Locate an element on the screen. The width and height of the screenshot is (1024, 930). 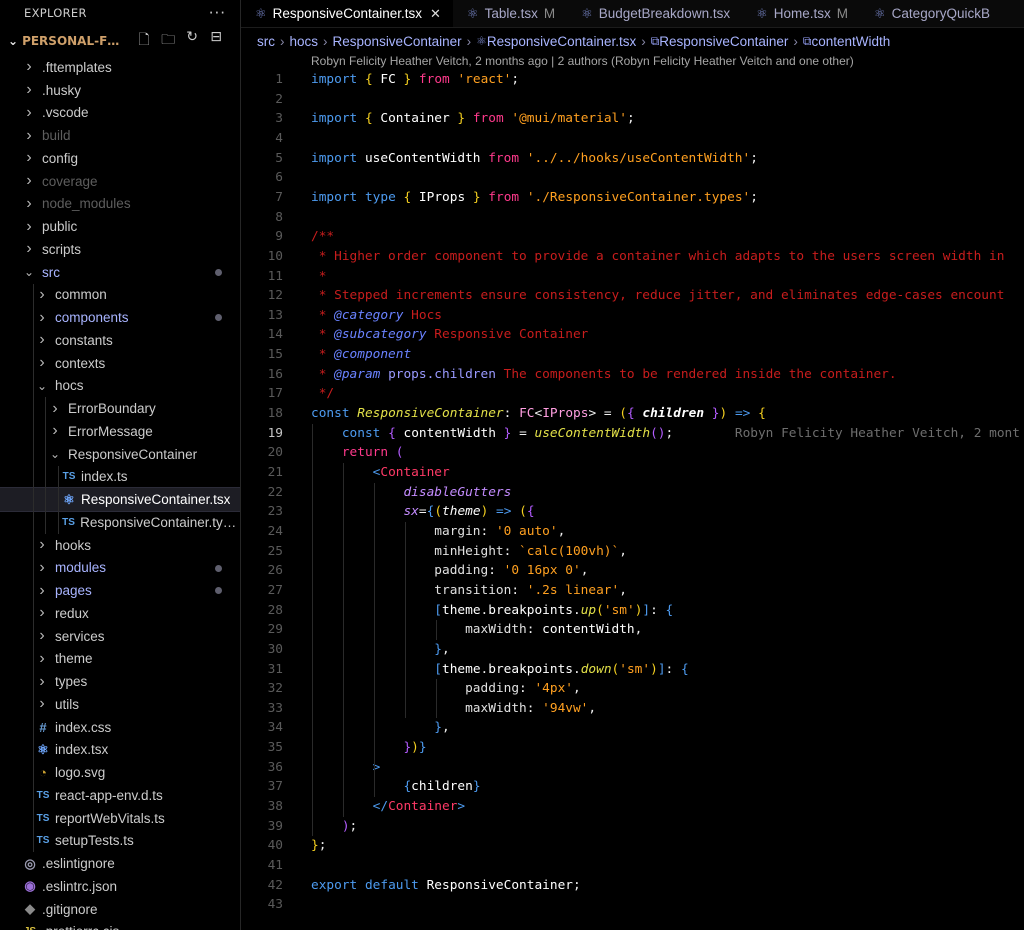
tree-file: TS index.ts is located at coordinates (120, 477).